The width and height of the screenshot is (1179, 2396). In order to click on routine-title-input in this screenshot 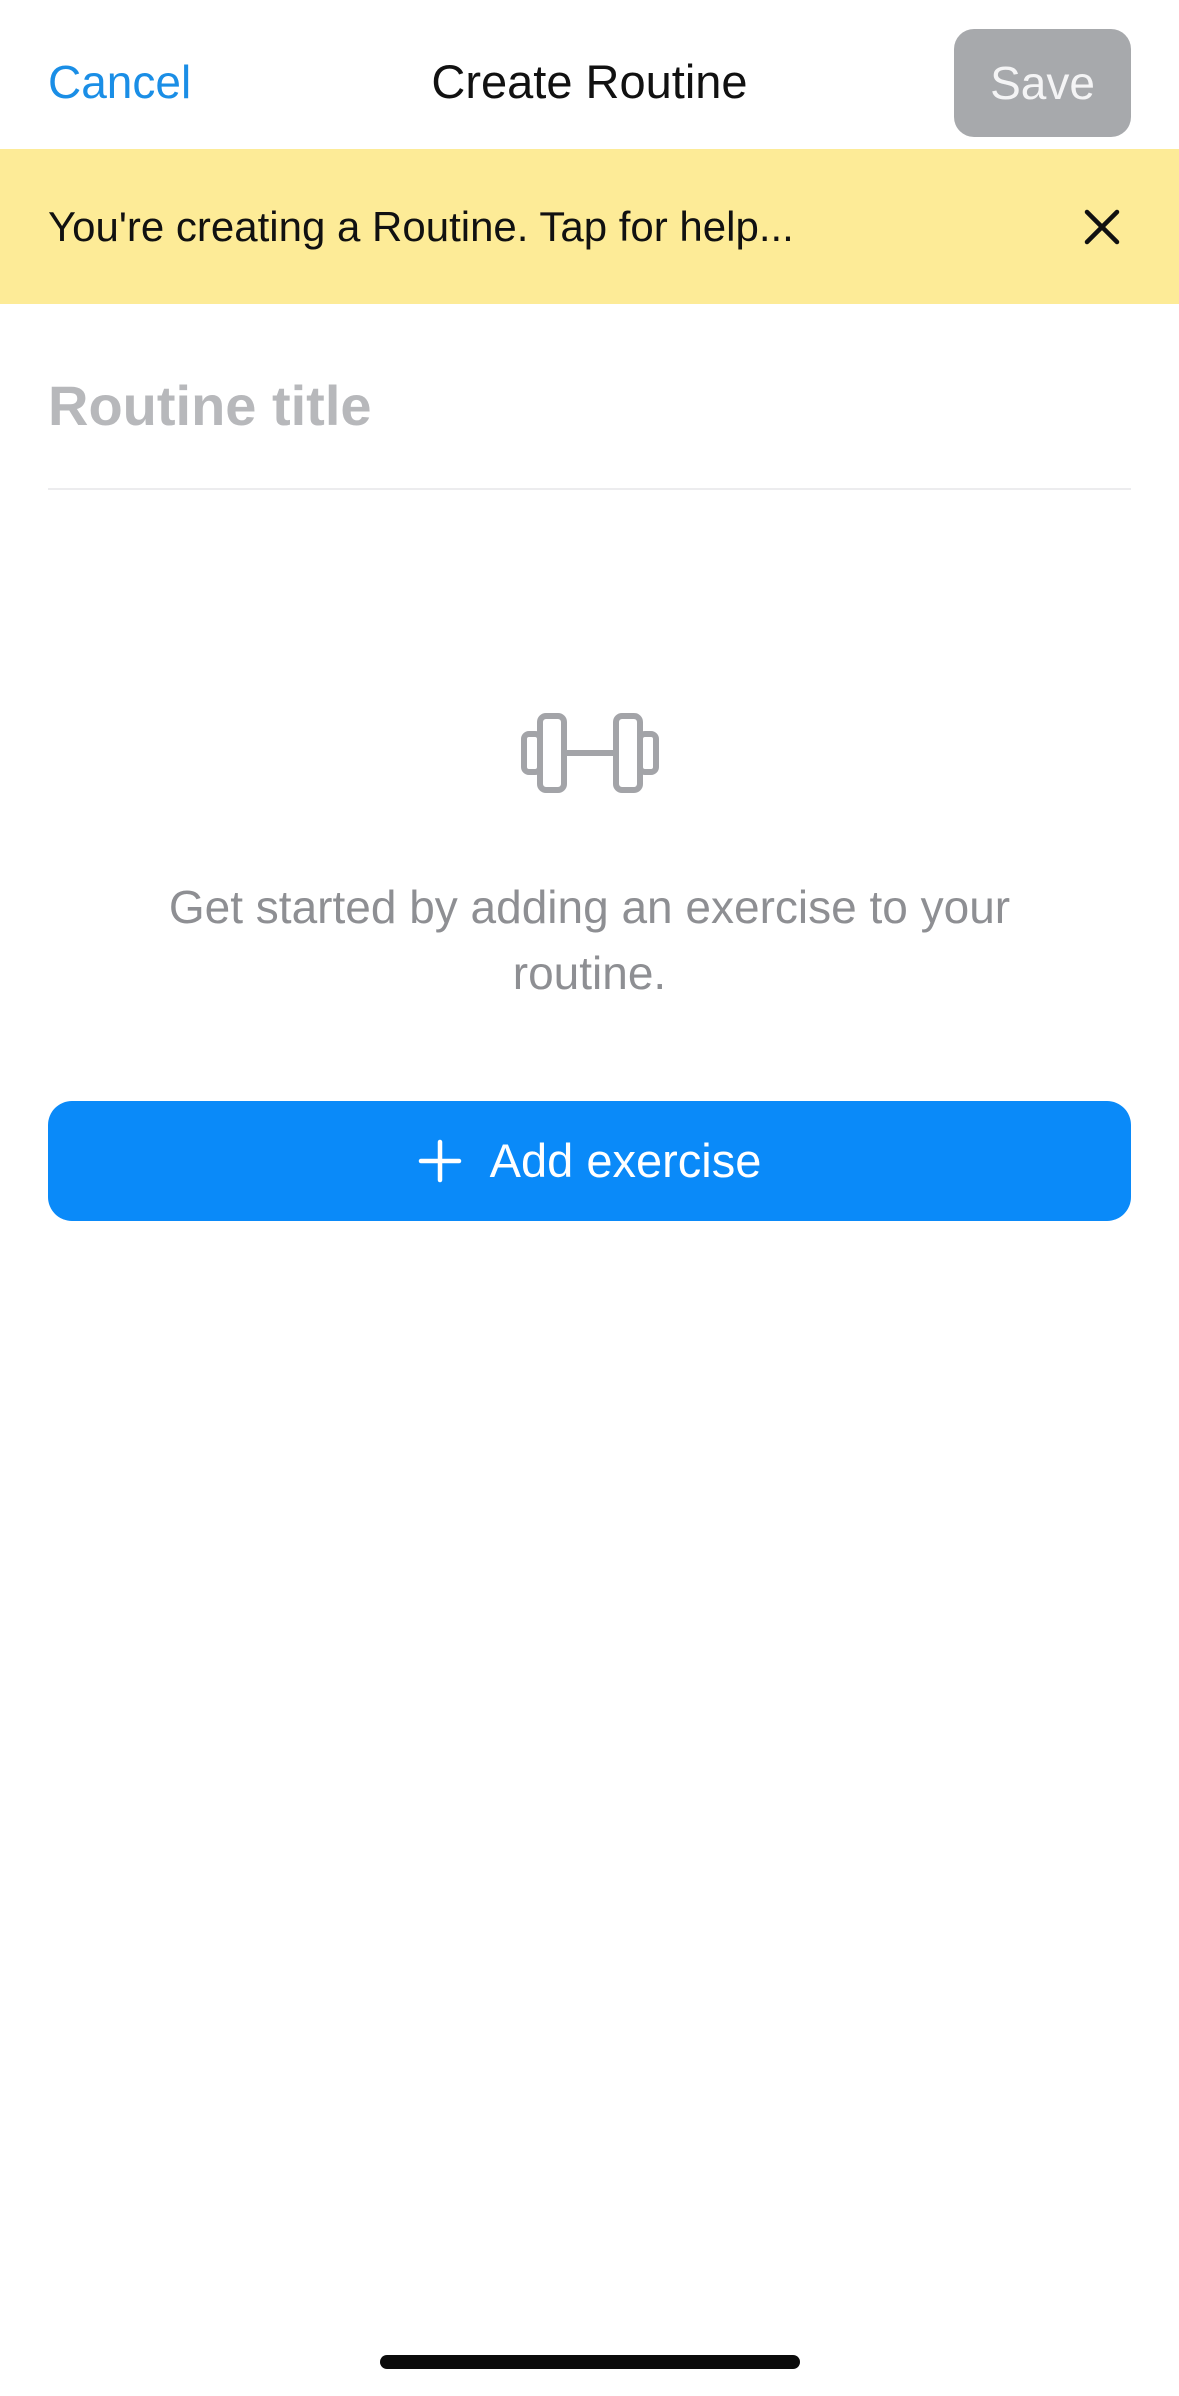, I will do `click(589, 405)`.